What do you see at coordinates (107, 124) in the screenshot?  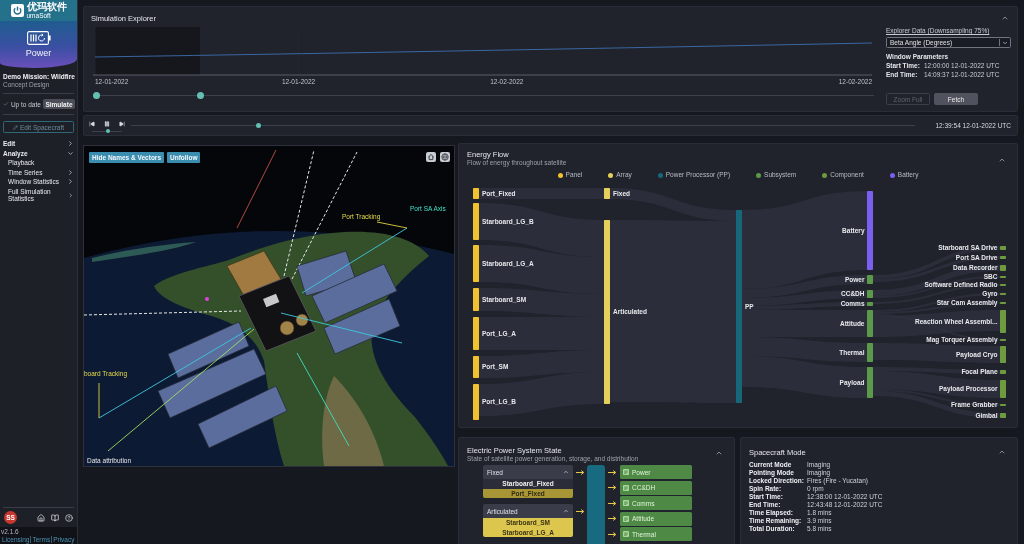 I see `pause-icon` at bounding box center [107, 124].